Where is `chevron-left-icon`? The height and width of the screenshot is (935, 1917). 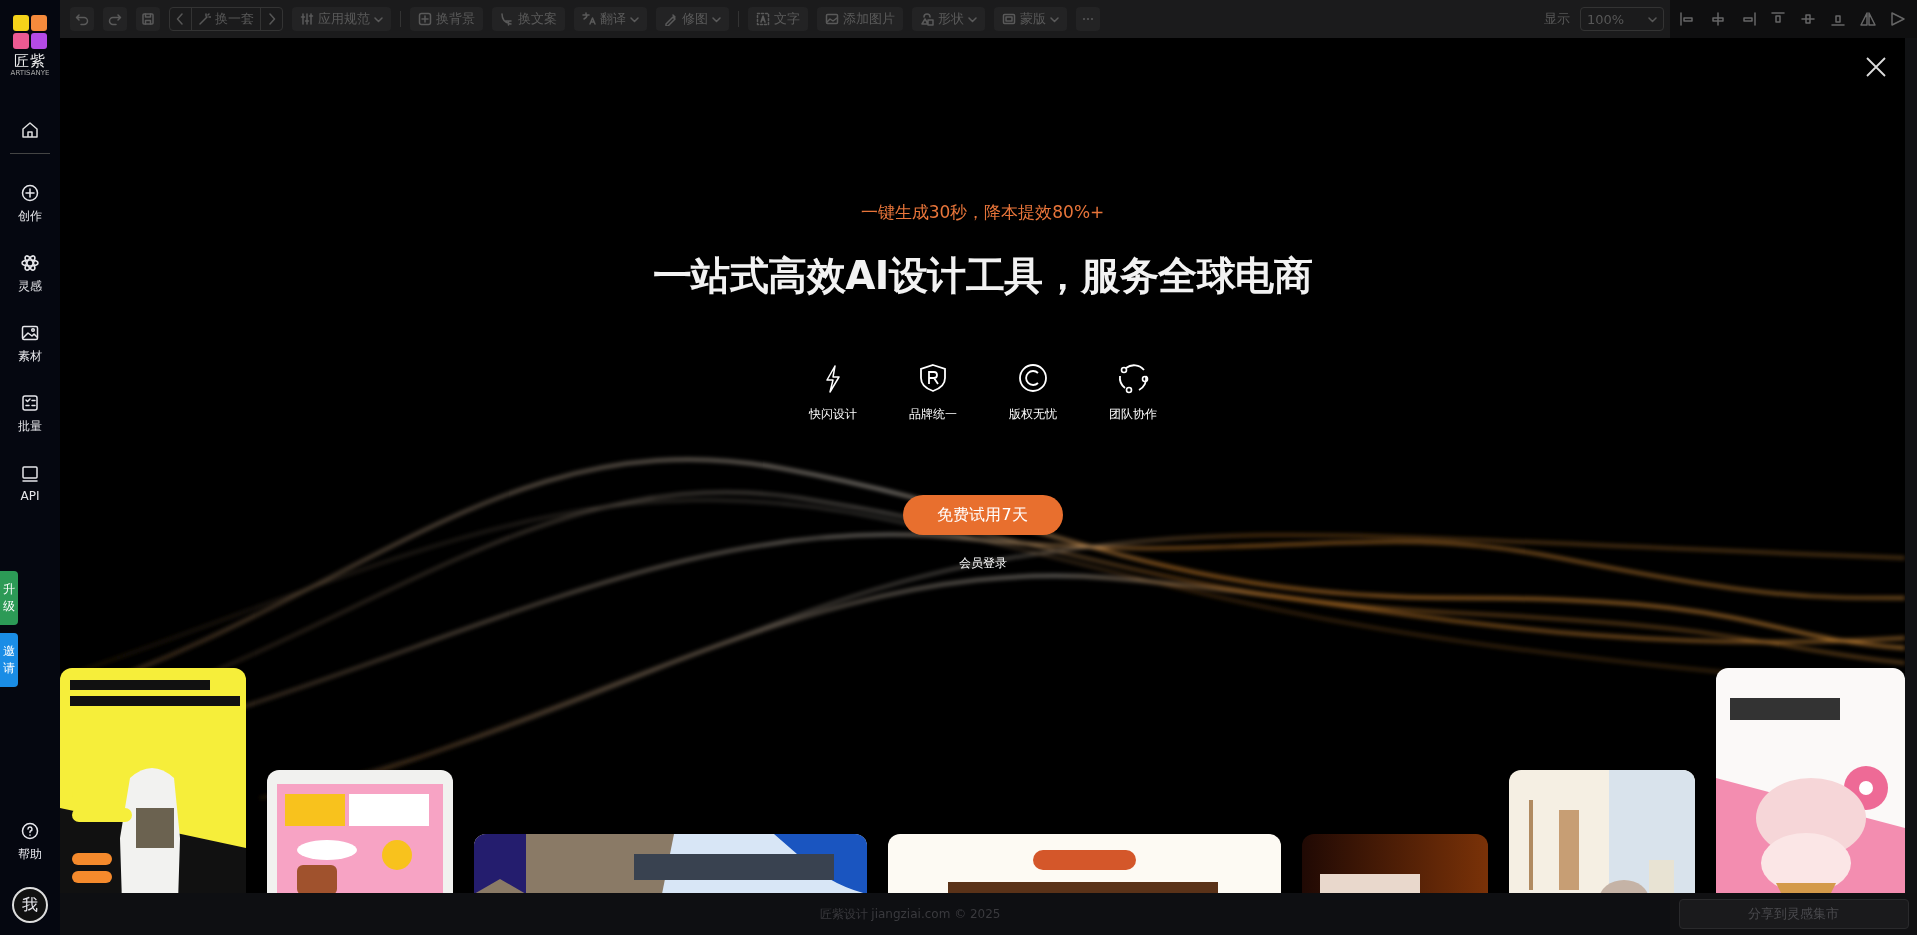
chevron-left-icon is located at coordinates (180, 19).